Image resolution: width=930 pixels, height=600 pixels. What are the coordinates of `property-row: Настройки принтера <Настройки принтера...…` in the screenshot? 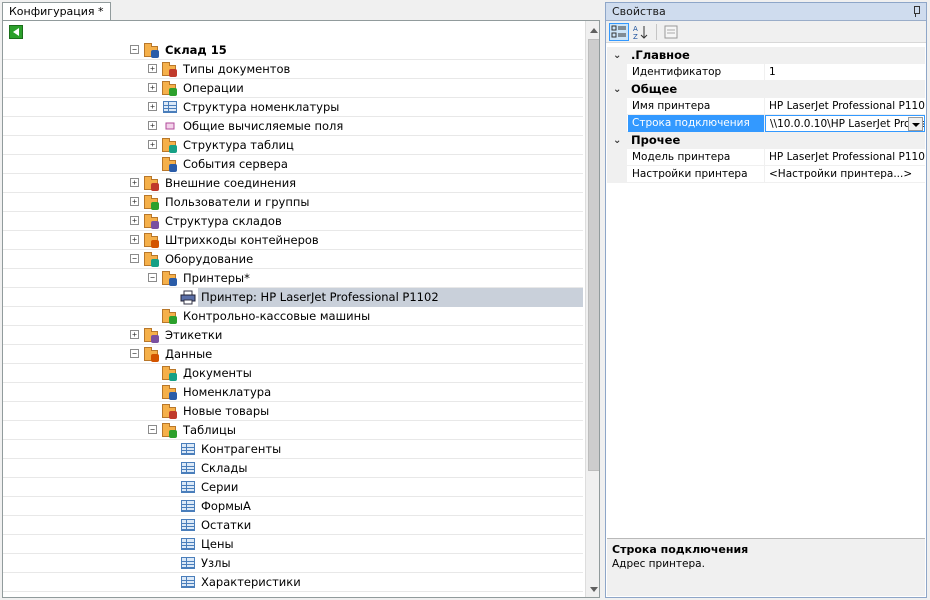 It's located at (766, 174).